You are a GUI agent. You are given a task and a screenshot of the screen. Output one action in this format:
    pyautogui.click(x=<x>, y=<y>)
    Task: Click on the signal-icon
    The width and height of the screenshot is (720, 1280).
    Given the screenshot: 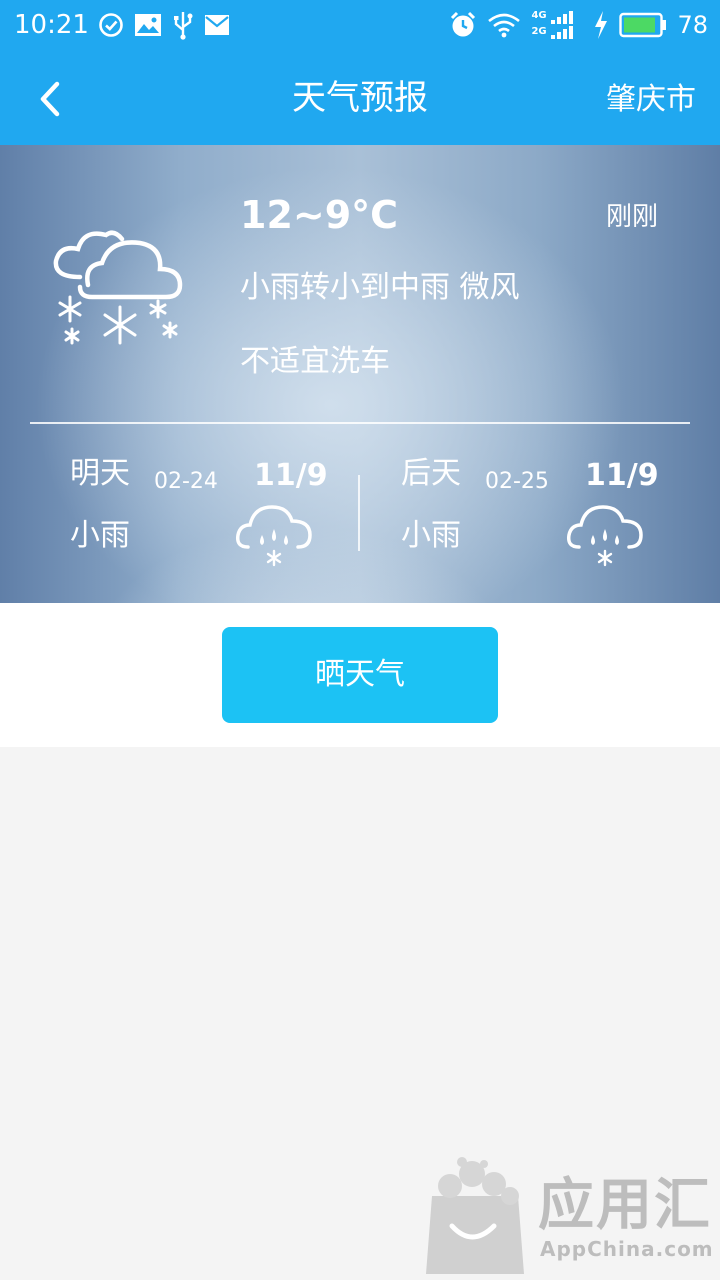 What is the action you would take?
    pyautogui.click(x=562, y=25)
    